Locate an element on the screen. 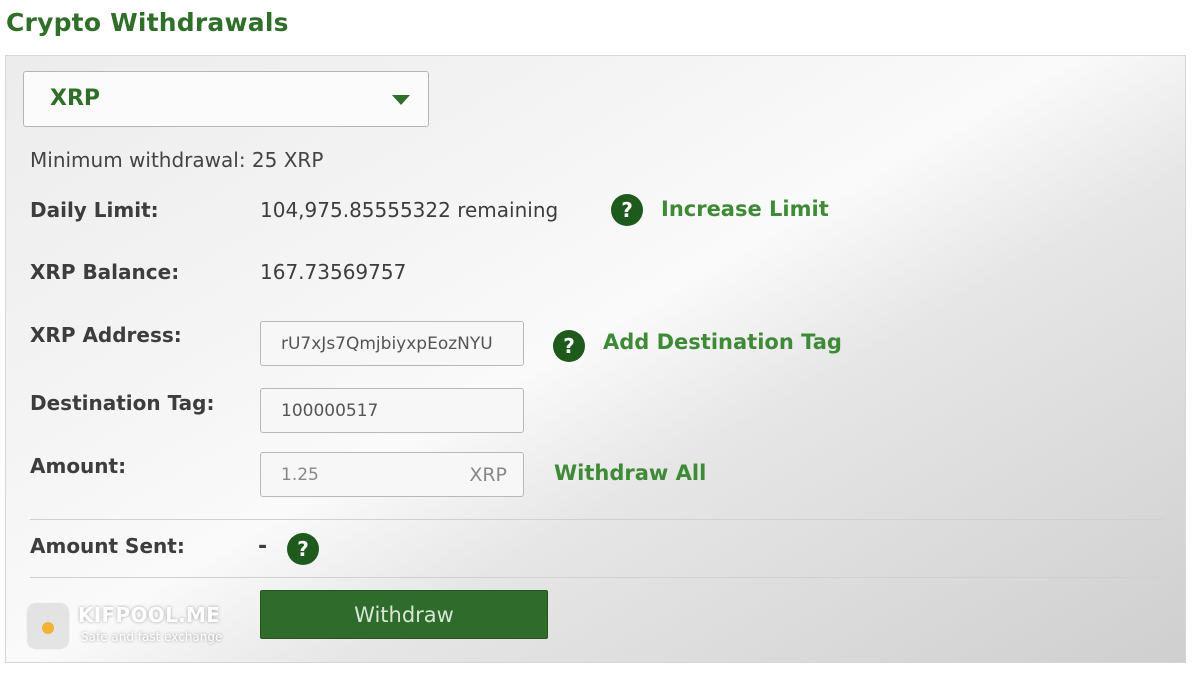 The height and width of the screenshot is (675, 1200). amount-sent-label: Amount Sent: is located at coordinates (107, 546).